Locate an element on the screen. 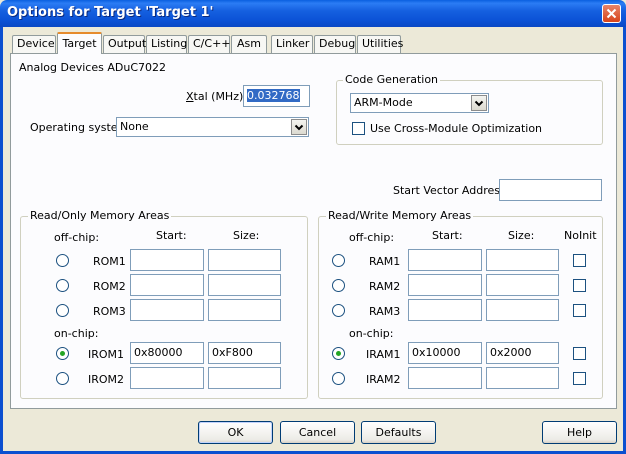 Image resolution: width=626 pixels, height=454 pixels. iram1-noinit-checkbox is located at coordinates (579, 353).